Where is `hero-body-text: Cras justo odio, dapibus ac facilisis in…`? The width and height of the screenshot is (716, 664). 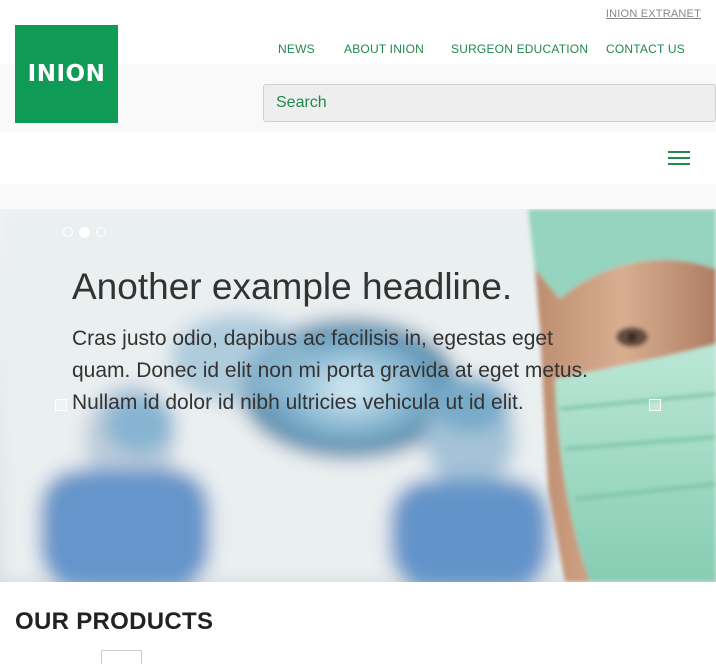
hero-body-text: Cras justo odio, dapibus ac facilisis in… is located at coordinates (330, 370).